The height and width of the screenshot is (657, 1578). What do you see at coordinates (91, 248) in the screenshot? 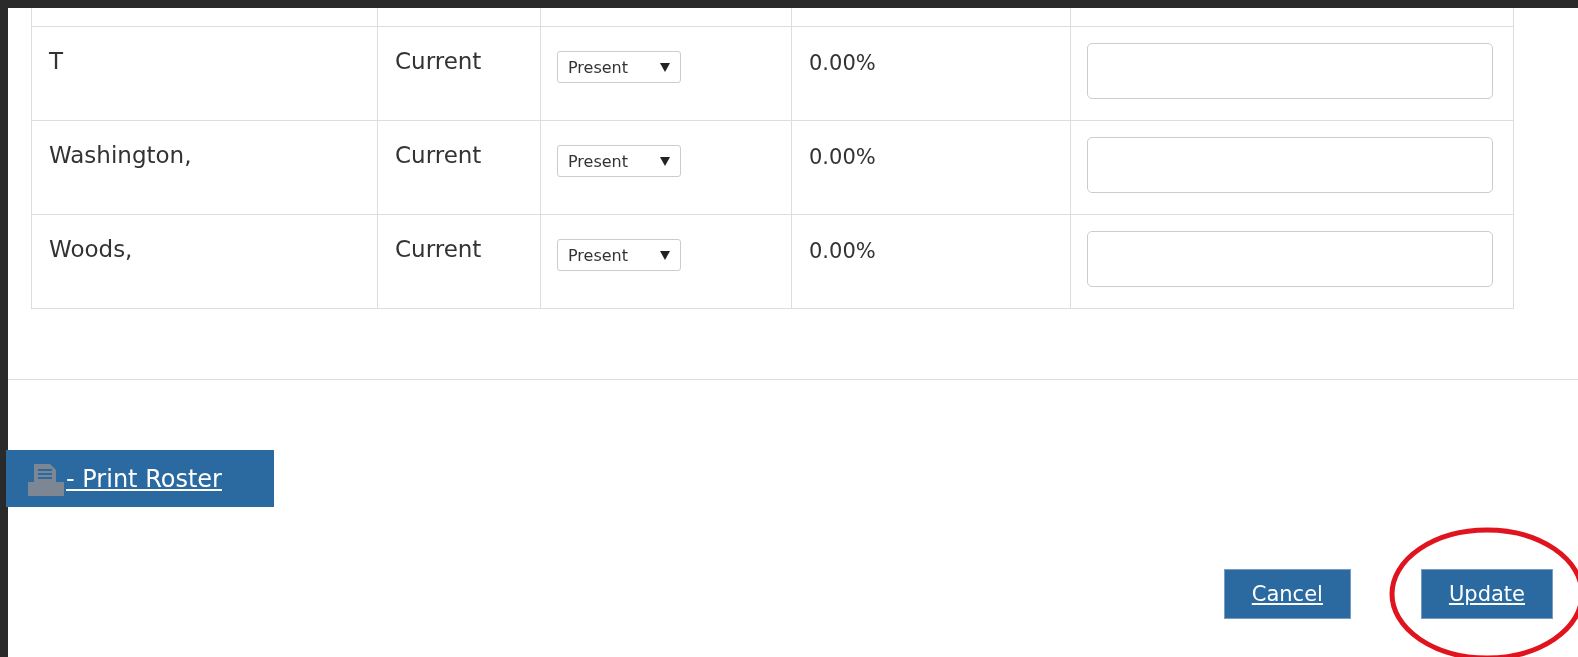
I see `student-name: Woods,` at bounding box center [91, 248].